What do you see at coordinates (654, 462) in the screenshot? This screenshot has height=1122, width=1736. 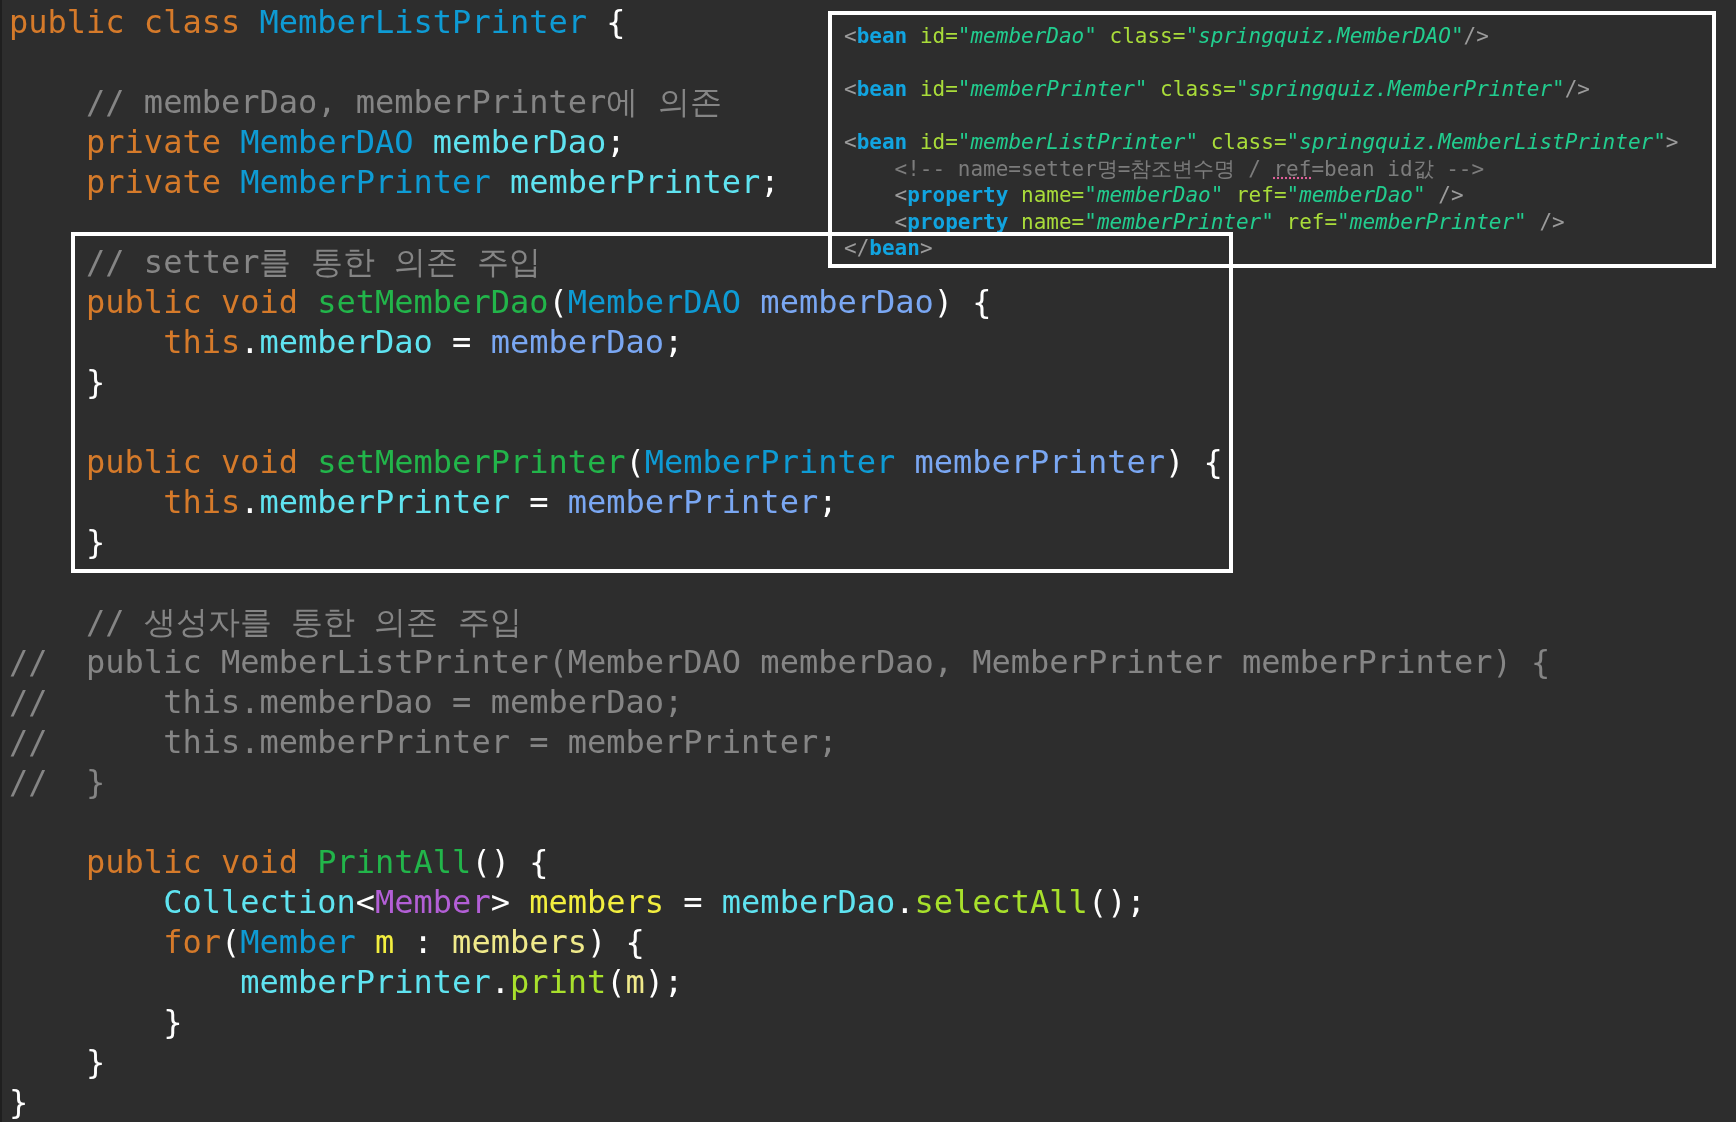 I see `code-line: public void setMemberPrinter(MemberPrinter memberPrinter) {` at bounding box center [654, 462].